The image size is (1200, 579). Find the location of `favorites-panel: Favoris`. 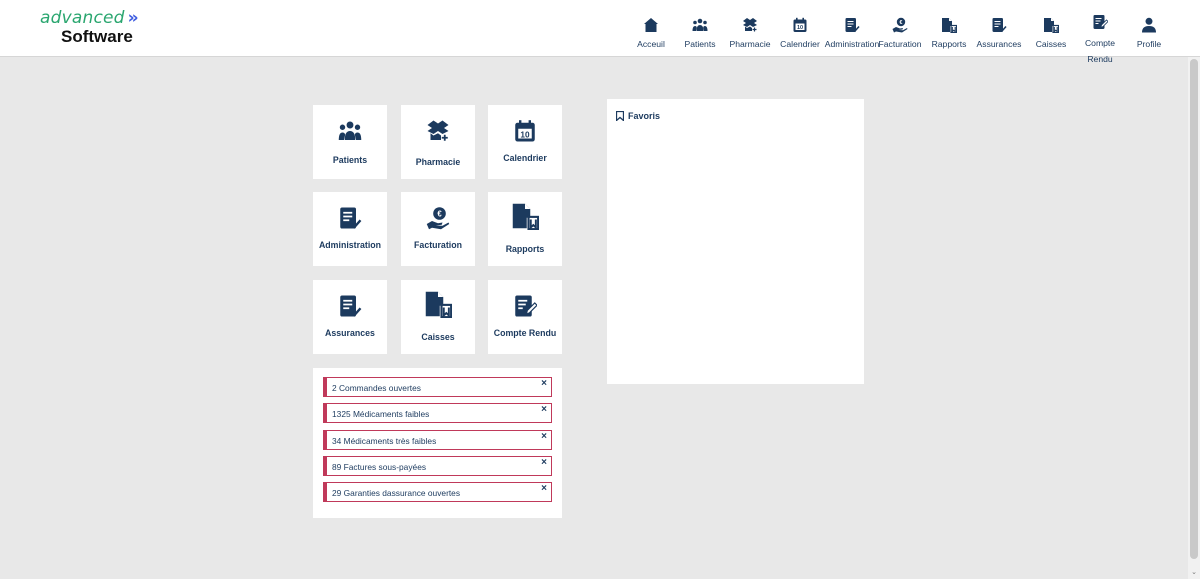

favorites-panel: Favoris is located at coordinates (735, 241).